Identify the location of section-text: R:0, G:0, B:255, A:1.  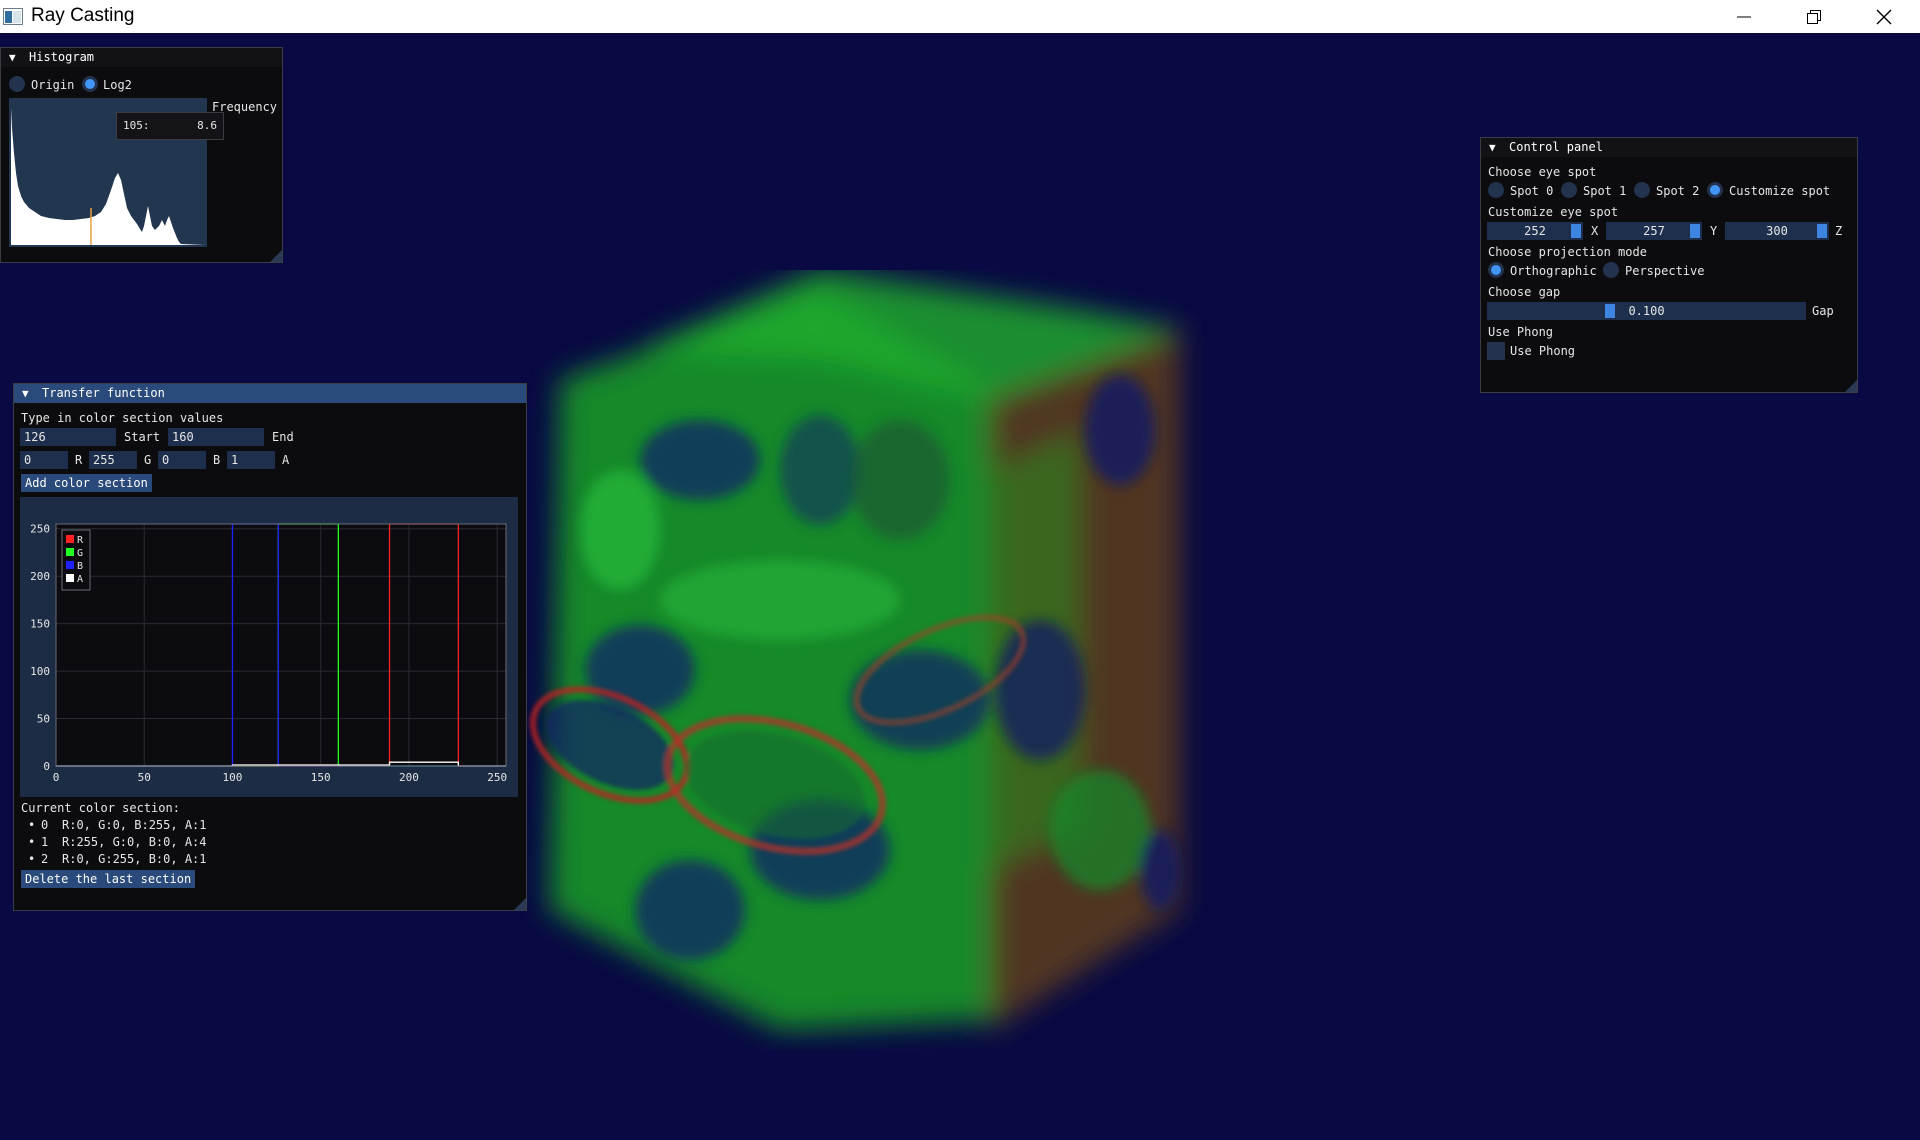
(134, 825).